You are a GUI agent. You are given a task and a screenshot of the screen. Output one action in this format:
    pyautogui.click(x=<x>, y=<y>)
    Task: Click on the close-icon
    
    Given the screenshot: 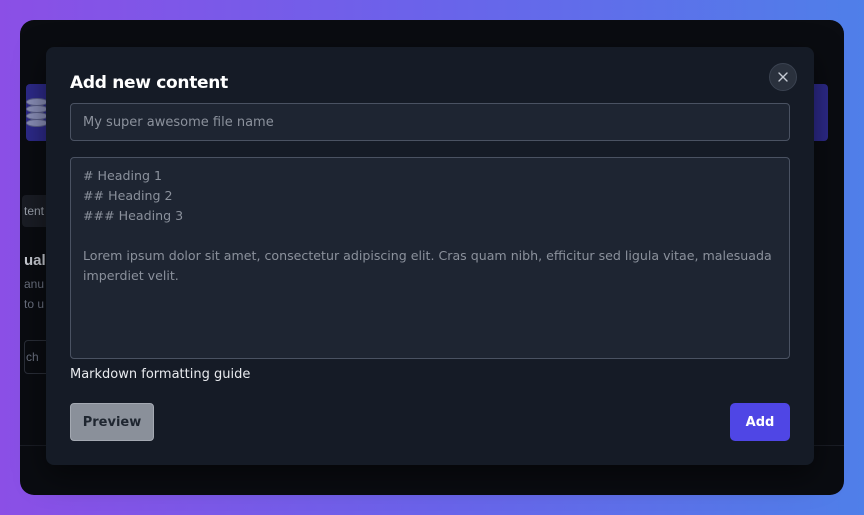 What is the action you would take?
    pyautogui.click(x=783, y=77)
    